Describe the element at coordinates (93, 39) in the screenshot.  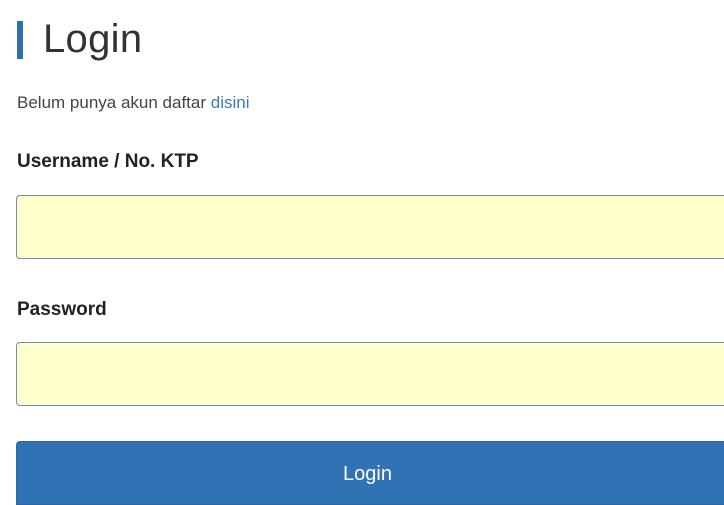
I see `page-title: Login` at that location.